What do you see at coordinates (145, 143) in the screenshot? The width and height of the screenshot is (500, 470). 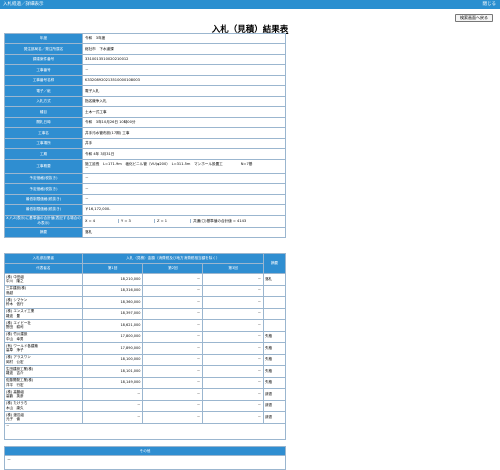 I see `info-row: 工事場所 井手` at bounding box center [145, 143].